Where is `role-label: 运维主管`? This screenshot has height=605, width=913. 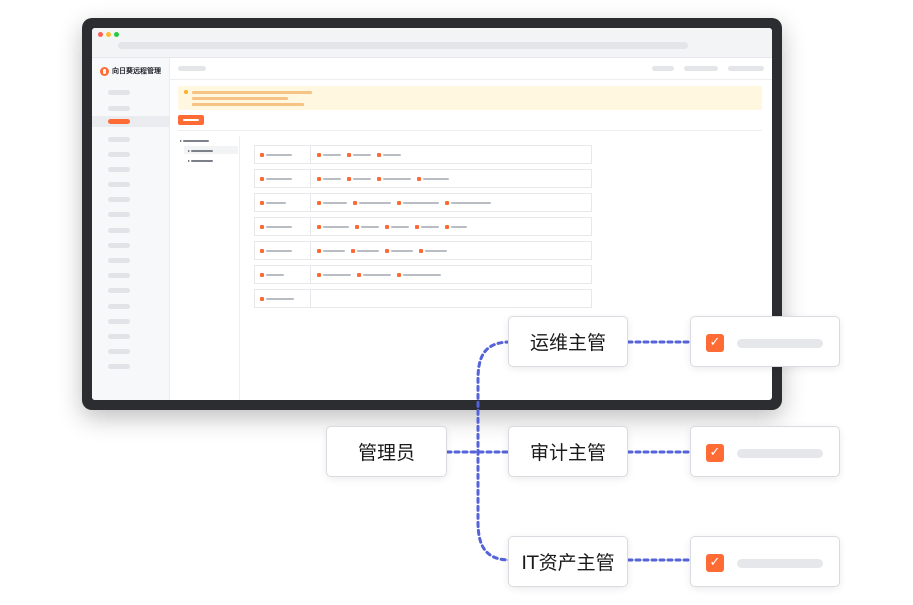
role-label: 运维主管 is located at coordinates (567, 343).